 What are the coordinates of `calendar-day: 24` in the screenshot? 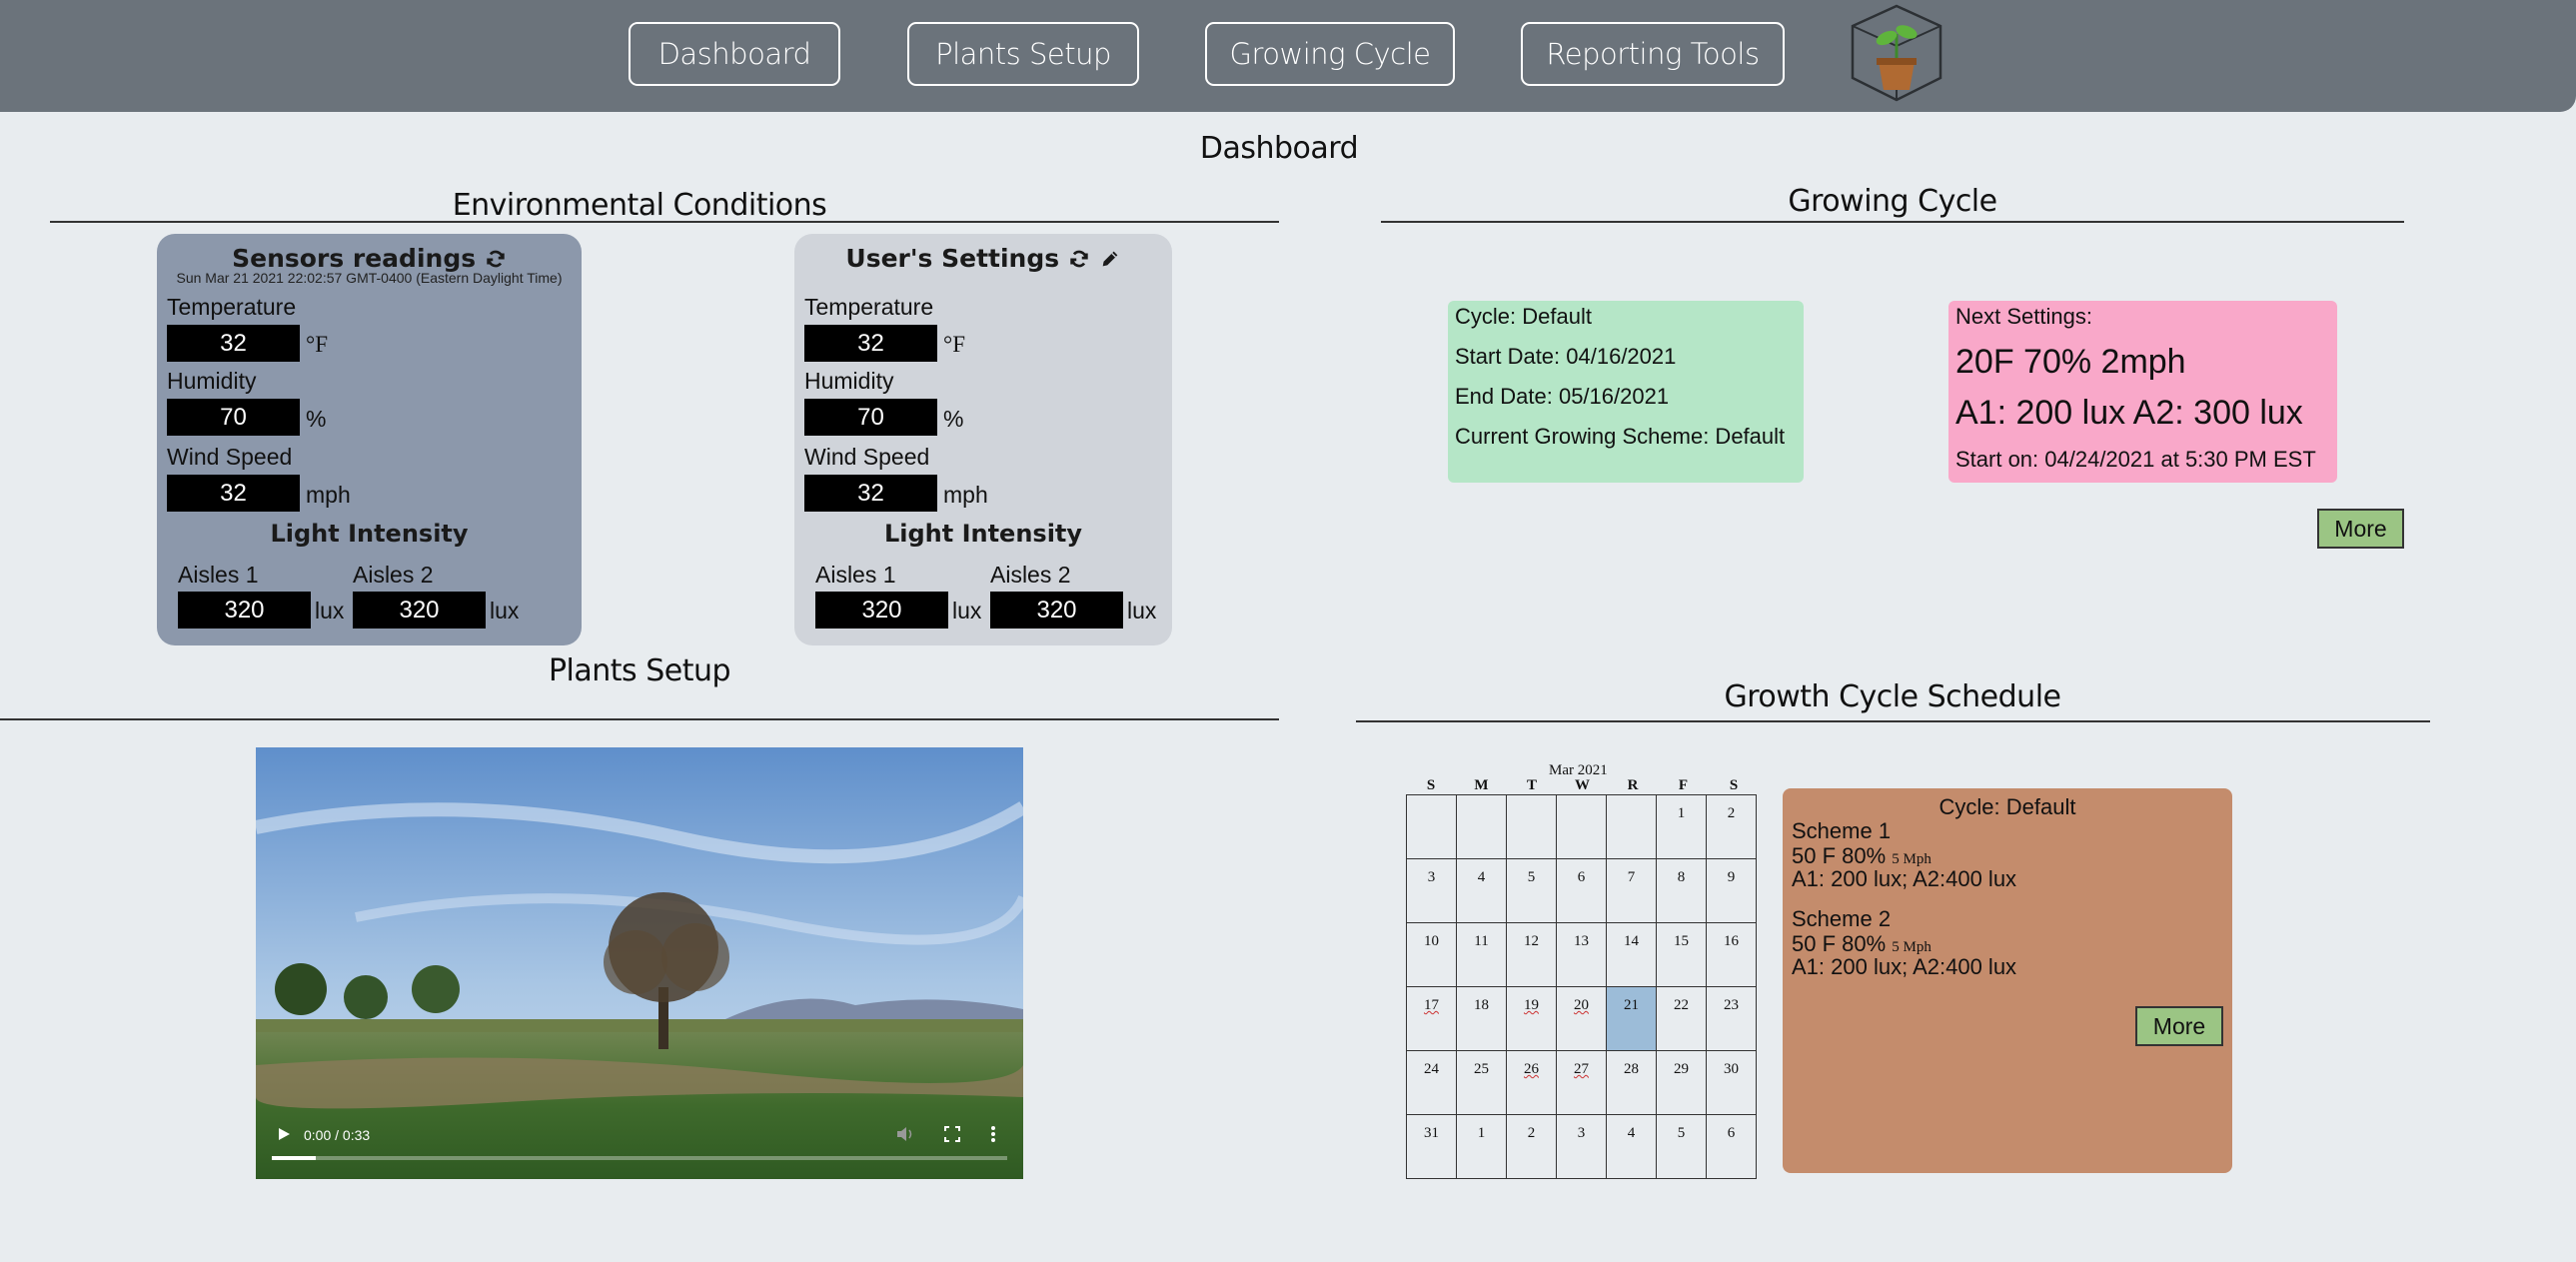 It's located at (1431, 1082).